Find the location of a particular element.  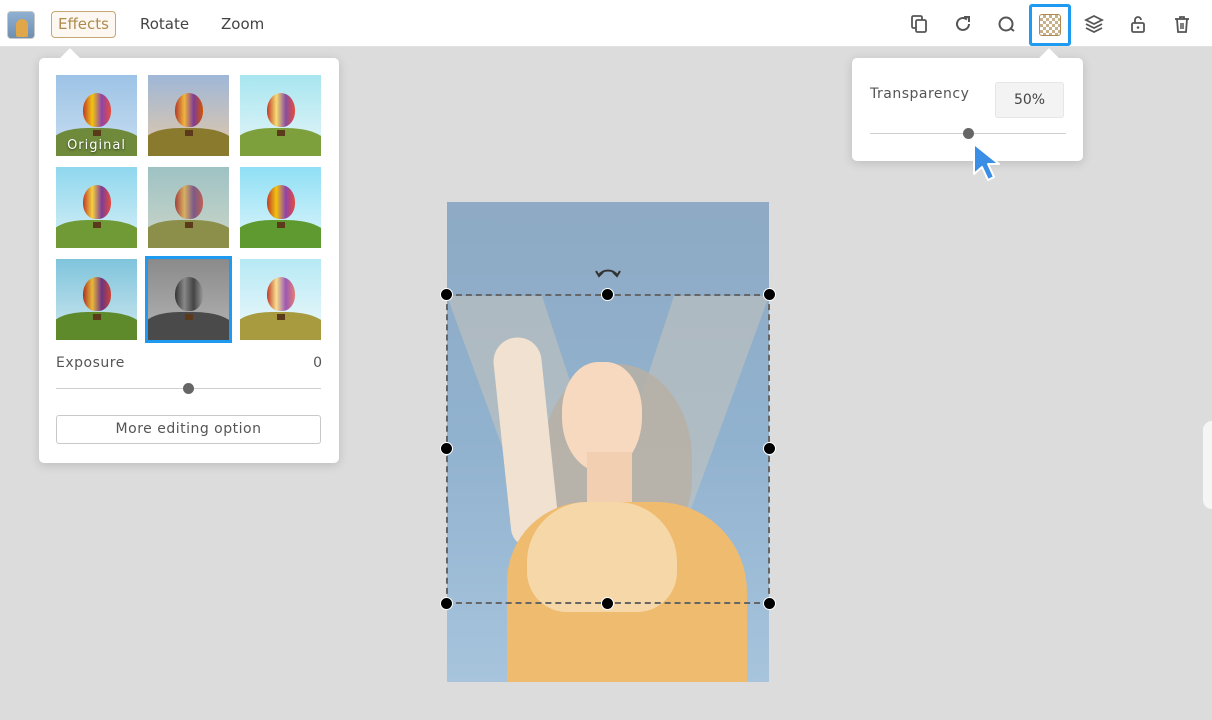

tab-zoom: Zoom is located at coordinates (242, 24).